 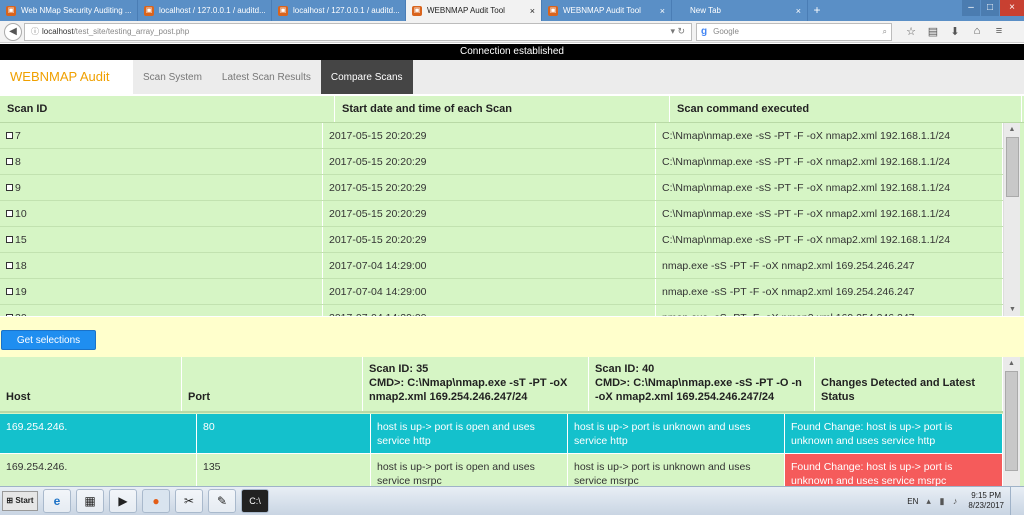 I want to click on scroll-down-icon: ▼, so click(x=1012, y=309).